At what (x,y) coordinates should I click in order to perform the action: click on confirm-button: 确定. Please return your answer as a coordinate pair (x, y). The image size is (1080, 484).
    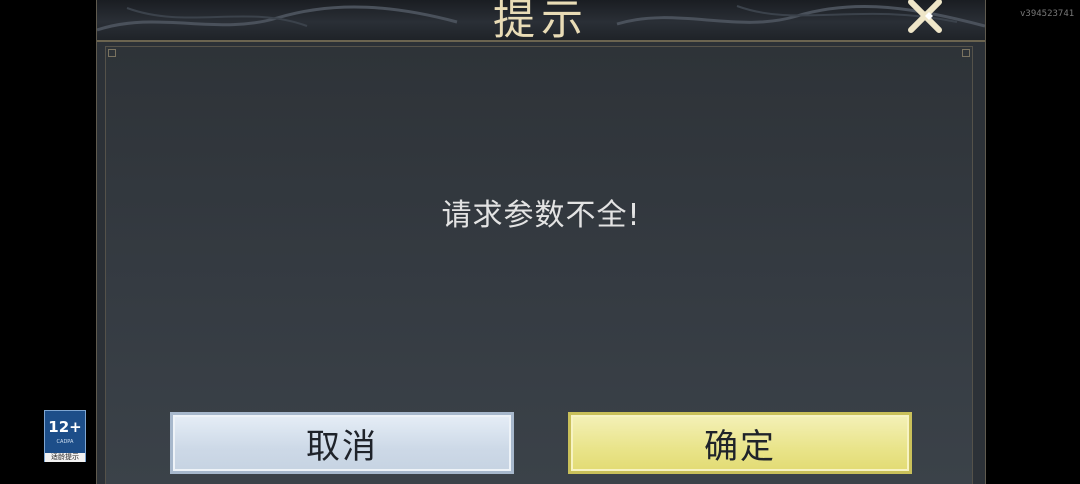
    Looking at the image, I should click on (740, 443).